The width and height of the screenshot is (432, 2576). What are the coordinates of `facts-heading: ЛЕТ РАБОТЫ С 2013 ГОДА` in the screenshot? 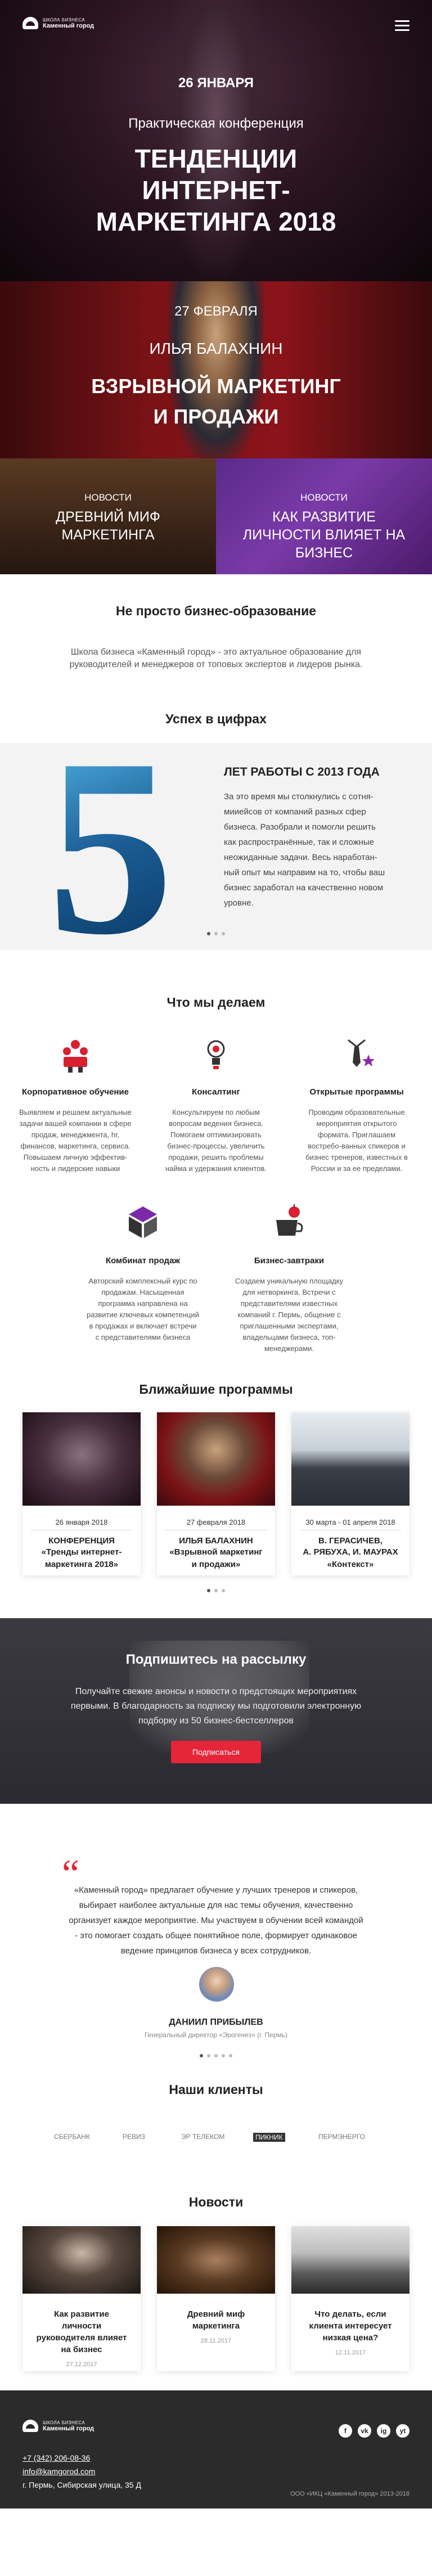 It's located at (302, 772).